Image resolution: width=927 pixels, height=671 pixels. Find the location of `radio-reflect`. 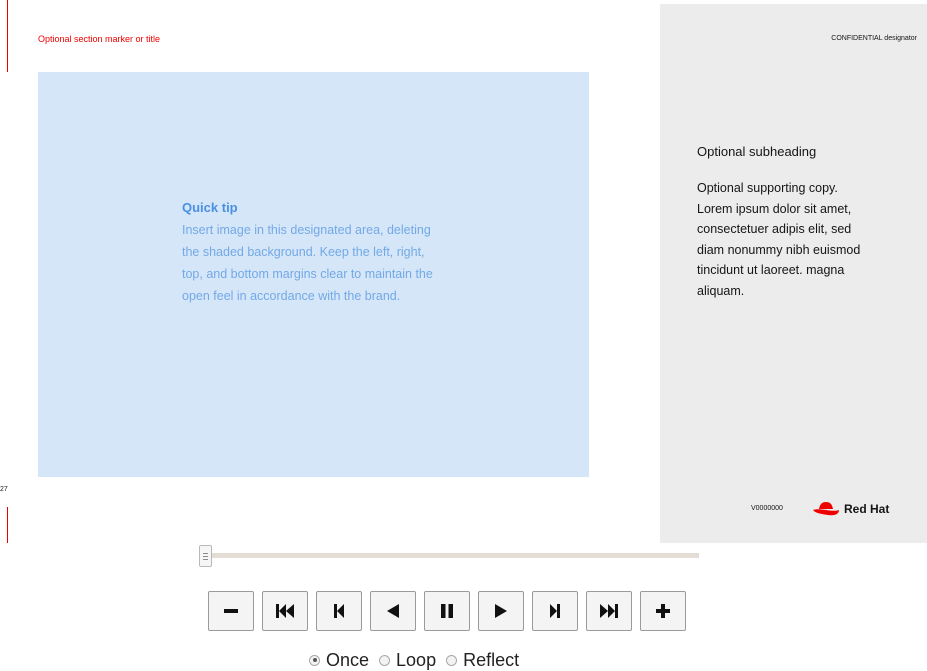

radio-reflect is located at coordinates (452, 660).